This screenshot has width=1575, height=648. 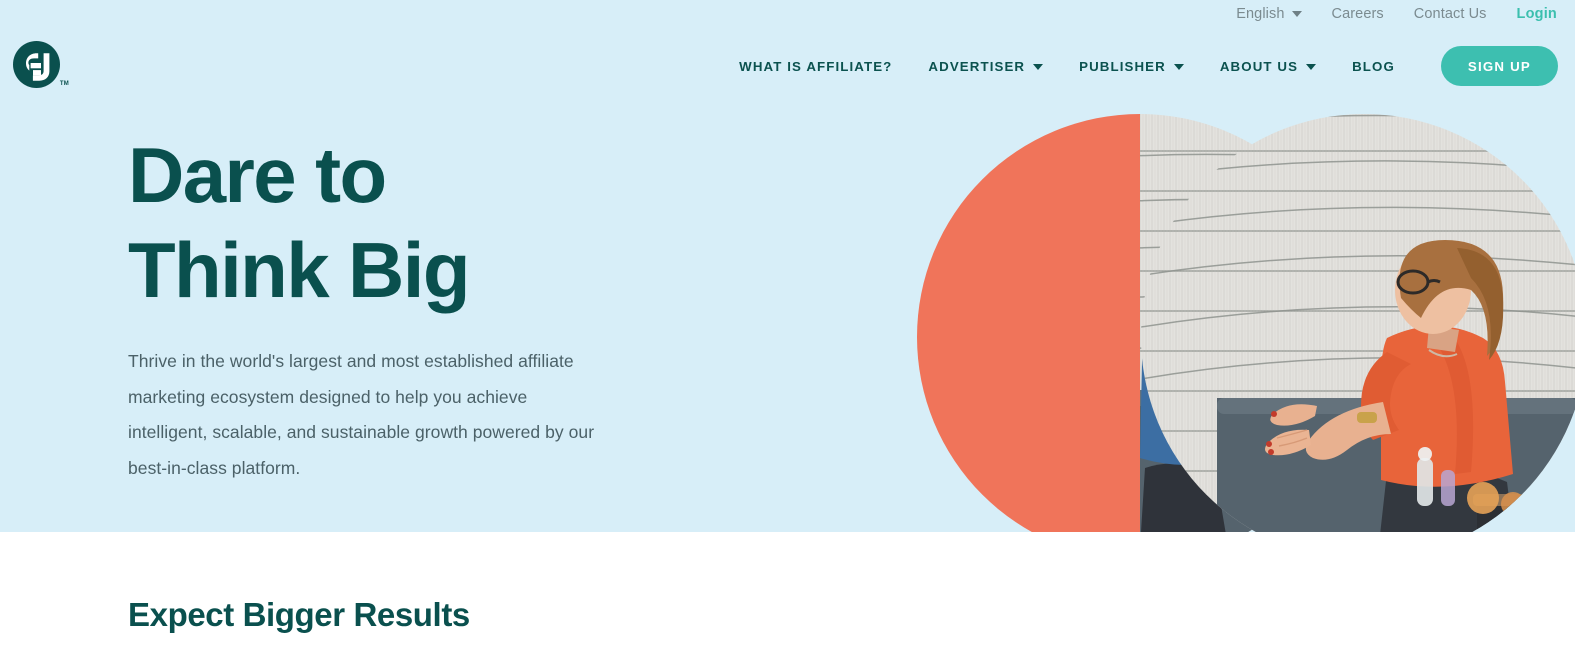 What do you see at coordinates (977, 66) in the screenshot?
I see `nav-label: ADVERTISER` at bounding box center [977, 66].